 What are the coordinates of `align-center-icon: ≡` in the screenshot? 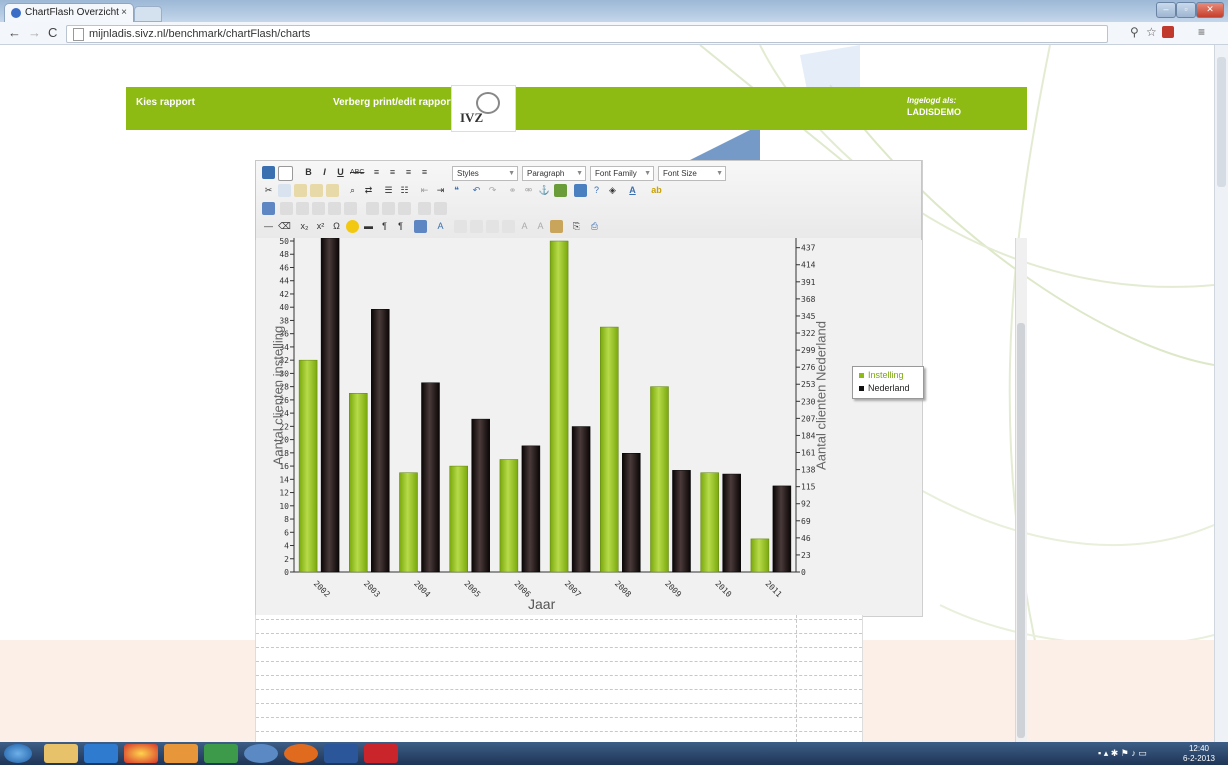 It's located at (392, 172).